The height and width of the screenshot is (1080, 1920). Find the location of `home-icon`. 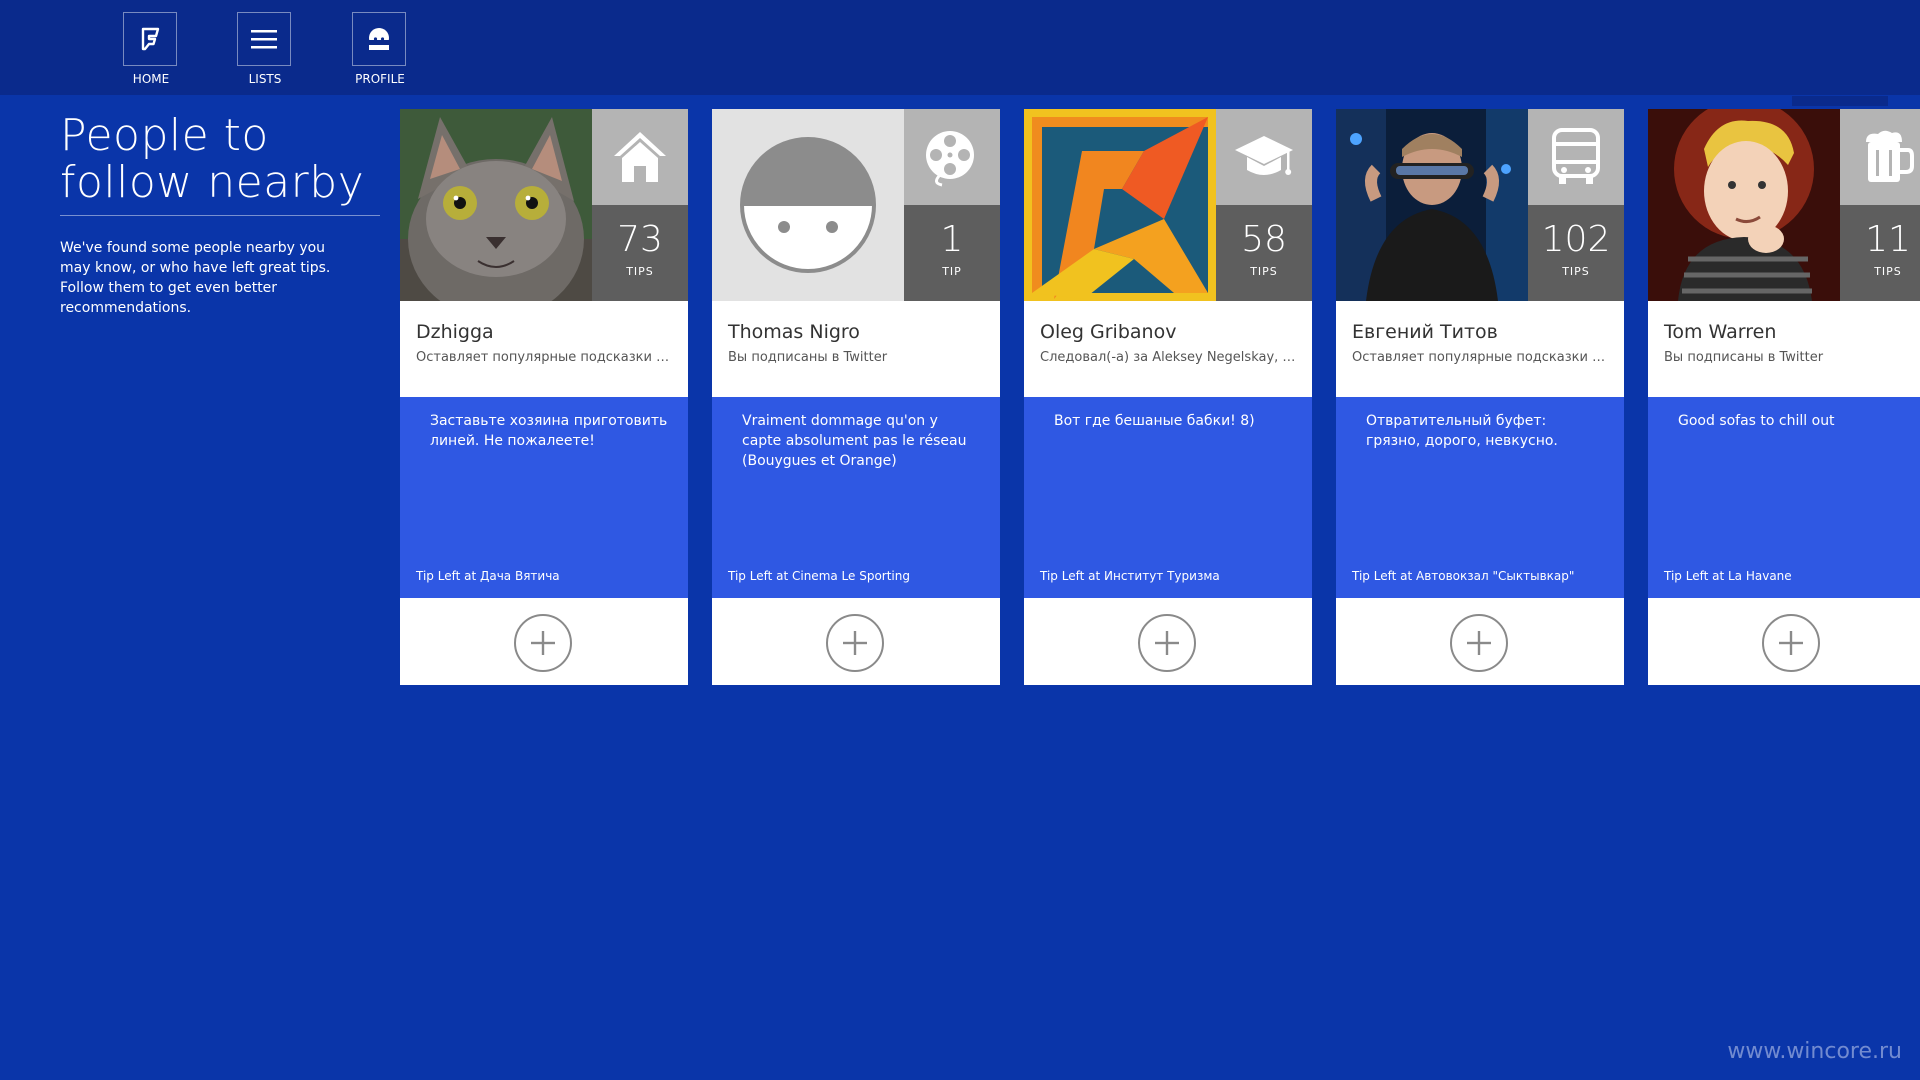

home-icon is located at coordinates (640, 157).